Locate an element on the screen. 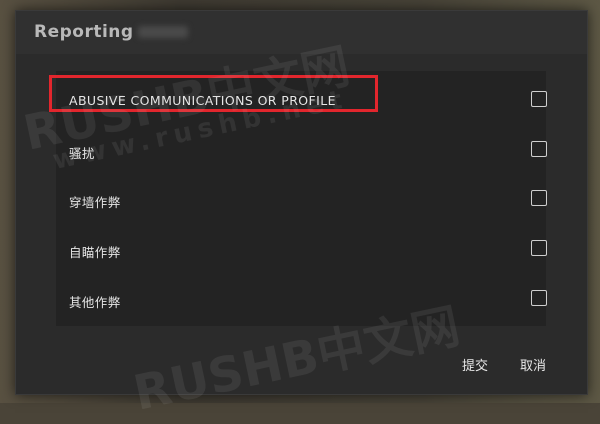 This screenshot has width=600, height=424. option-checkbox-abusive is located at coordinates (539, 99).